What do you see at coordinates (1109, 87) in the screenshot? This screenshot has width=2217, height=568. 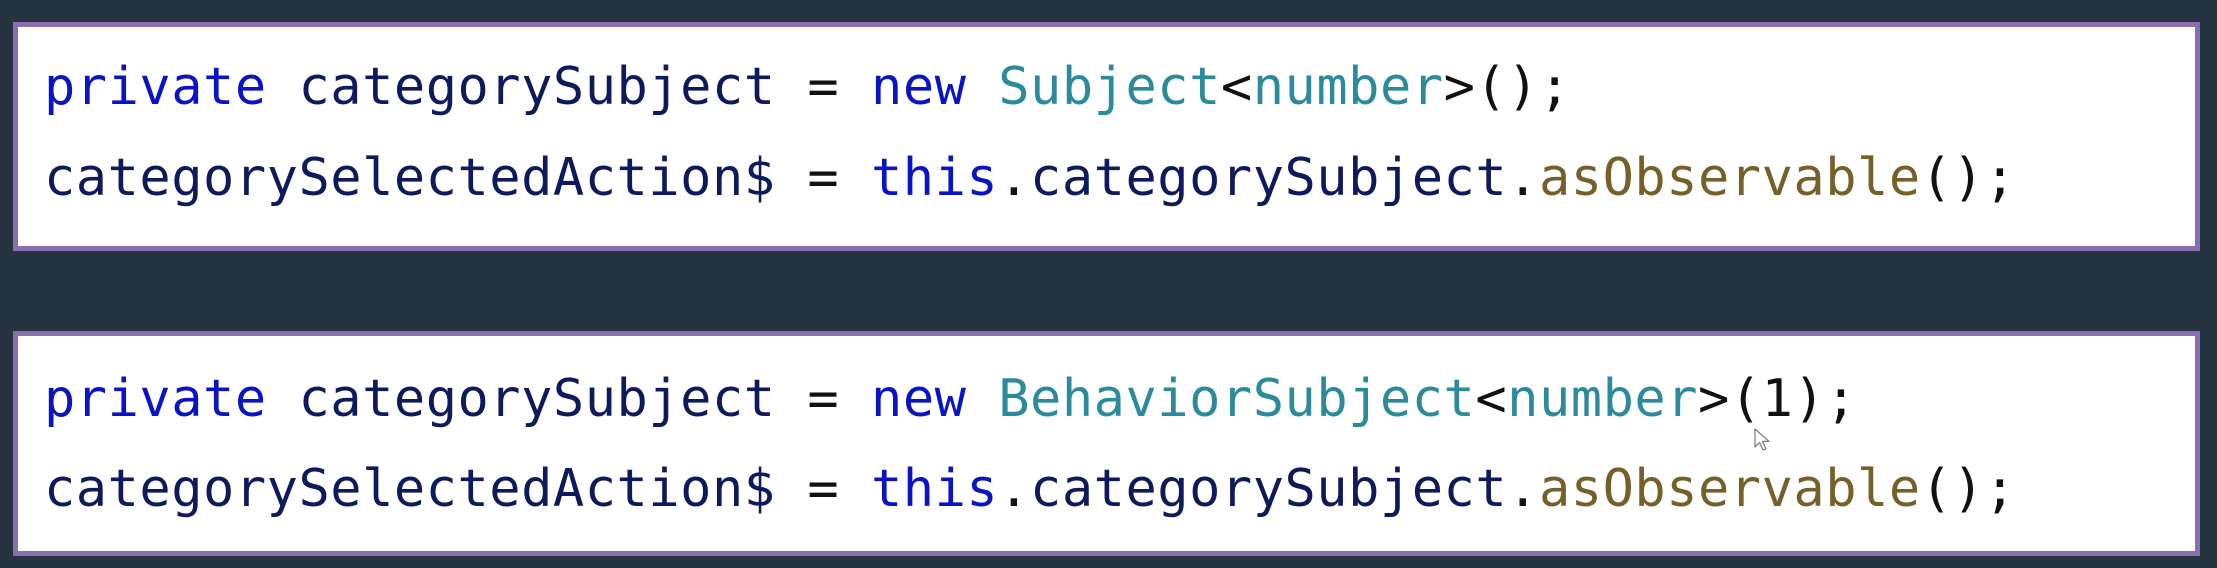 I see `type-name: Subject` at bounding box center [1109, 87].